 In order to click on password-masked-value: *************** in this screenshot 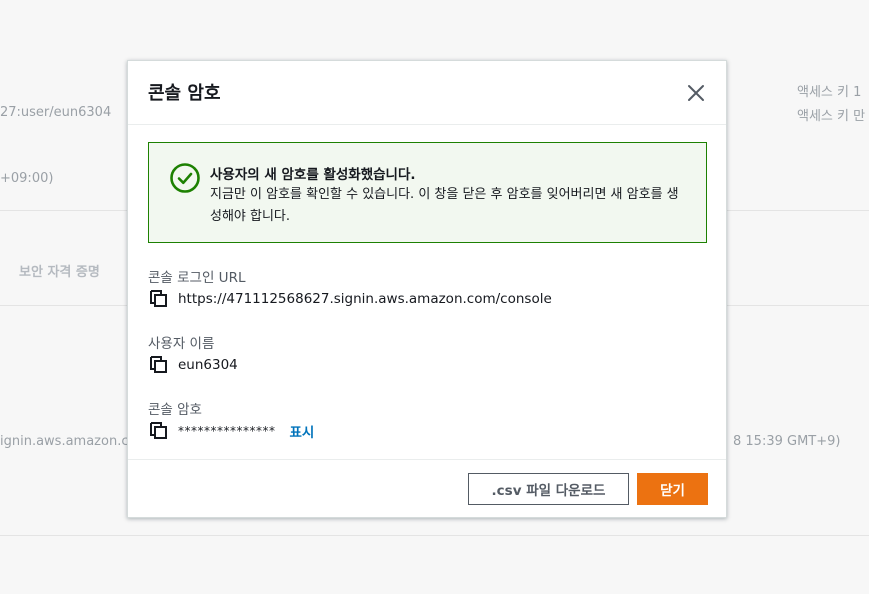, I will do `click(227, 431)`.